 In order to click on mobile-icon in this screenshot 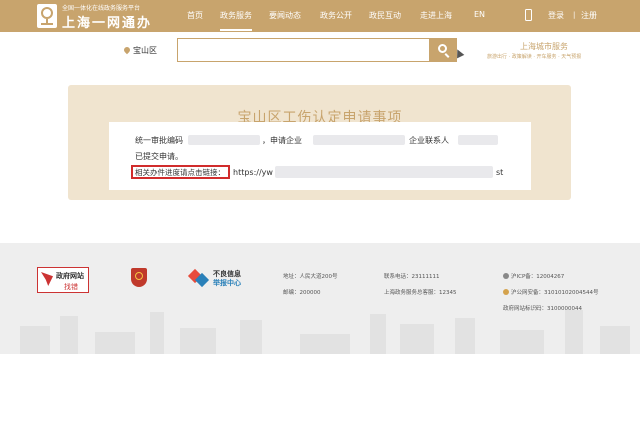, I will do `click(528, 15)`.